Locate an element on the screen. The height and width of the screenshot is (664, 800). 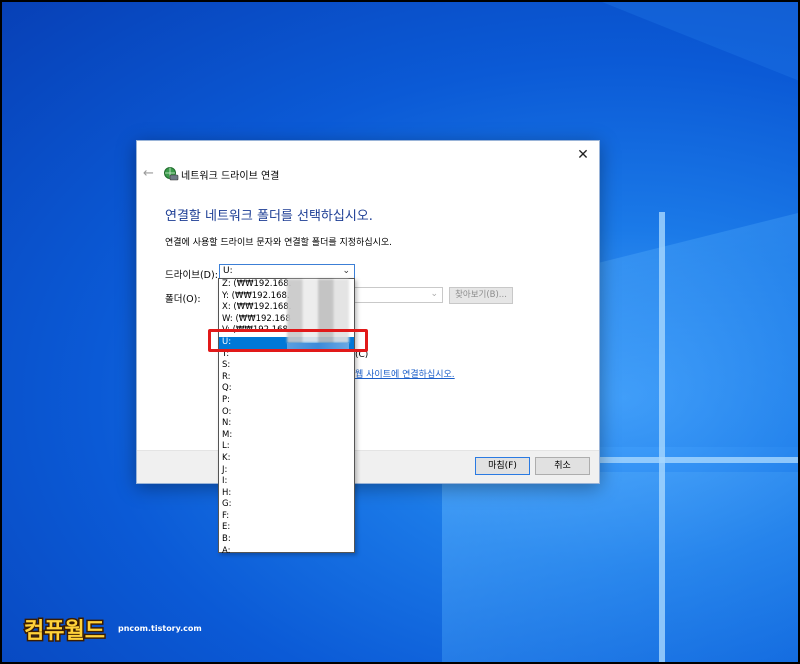
dropdown-item: L: is located at coordinates (286, 447).